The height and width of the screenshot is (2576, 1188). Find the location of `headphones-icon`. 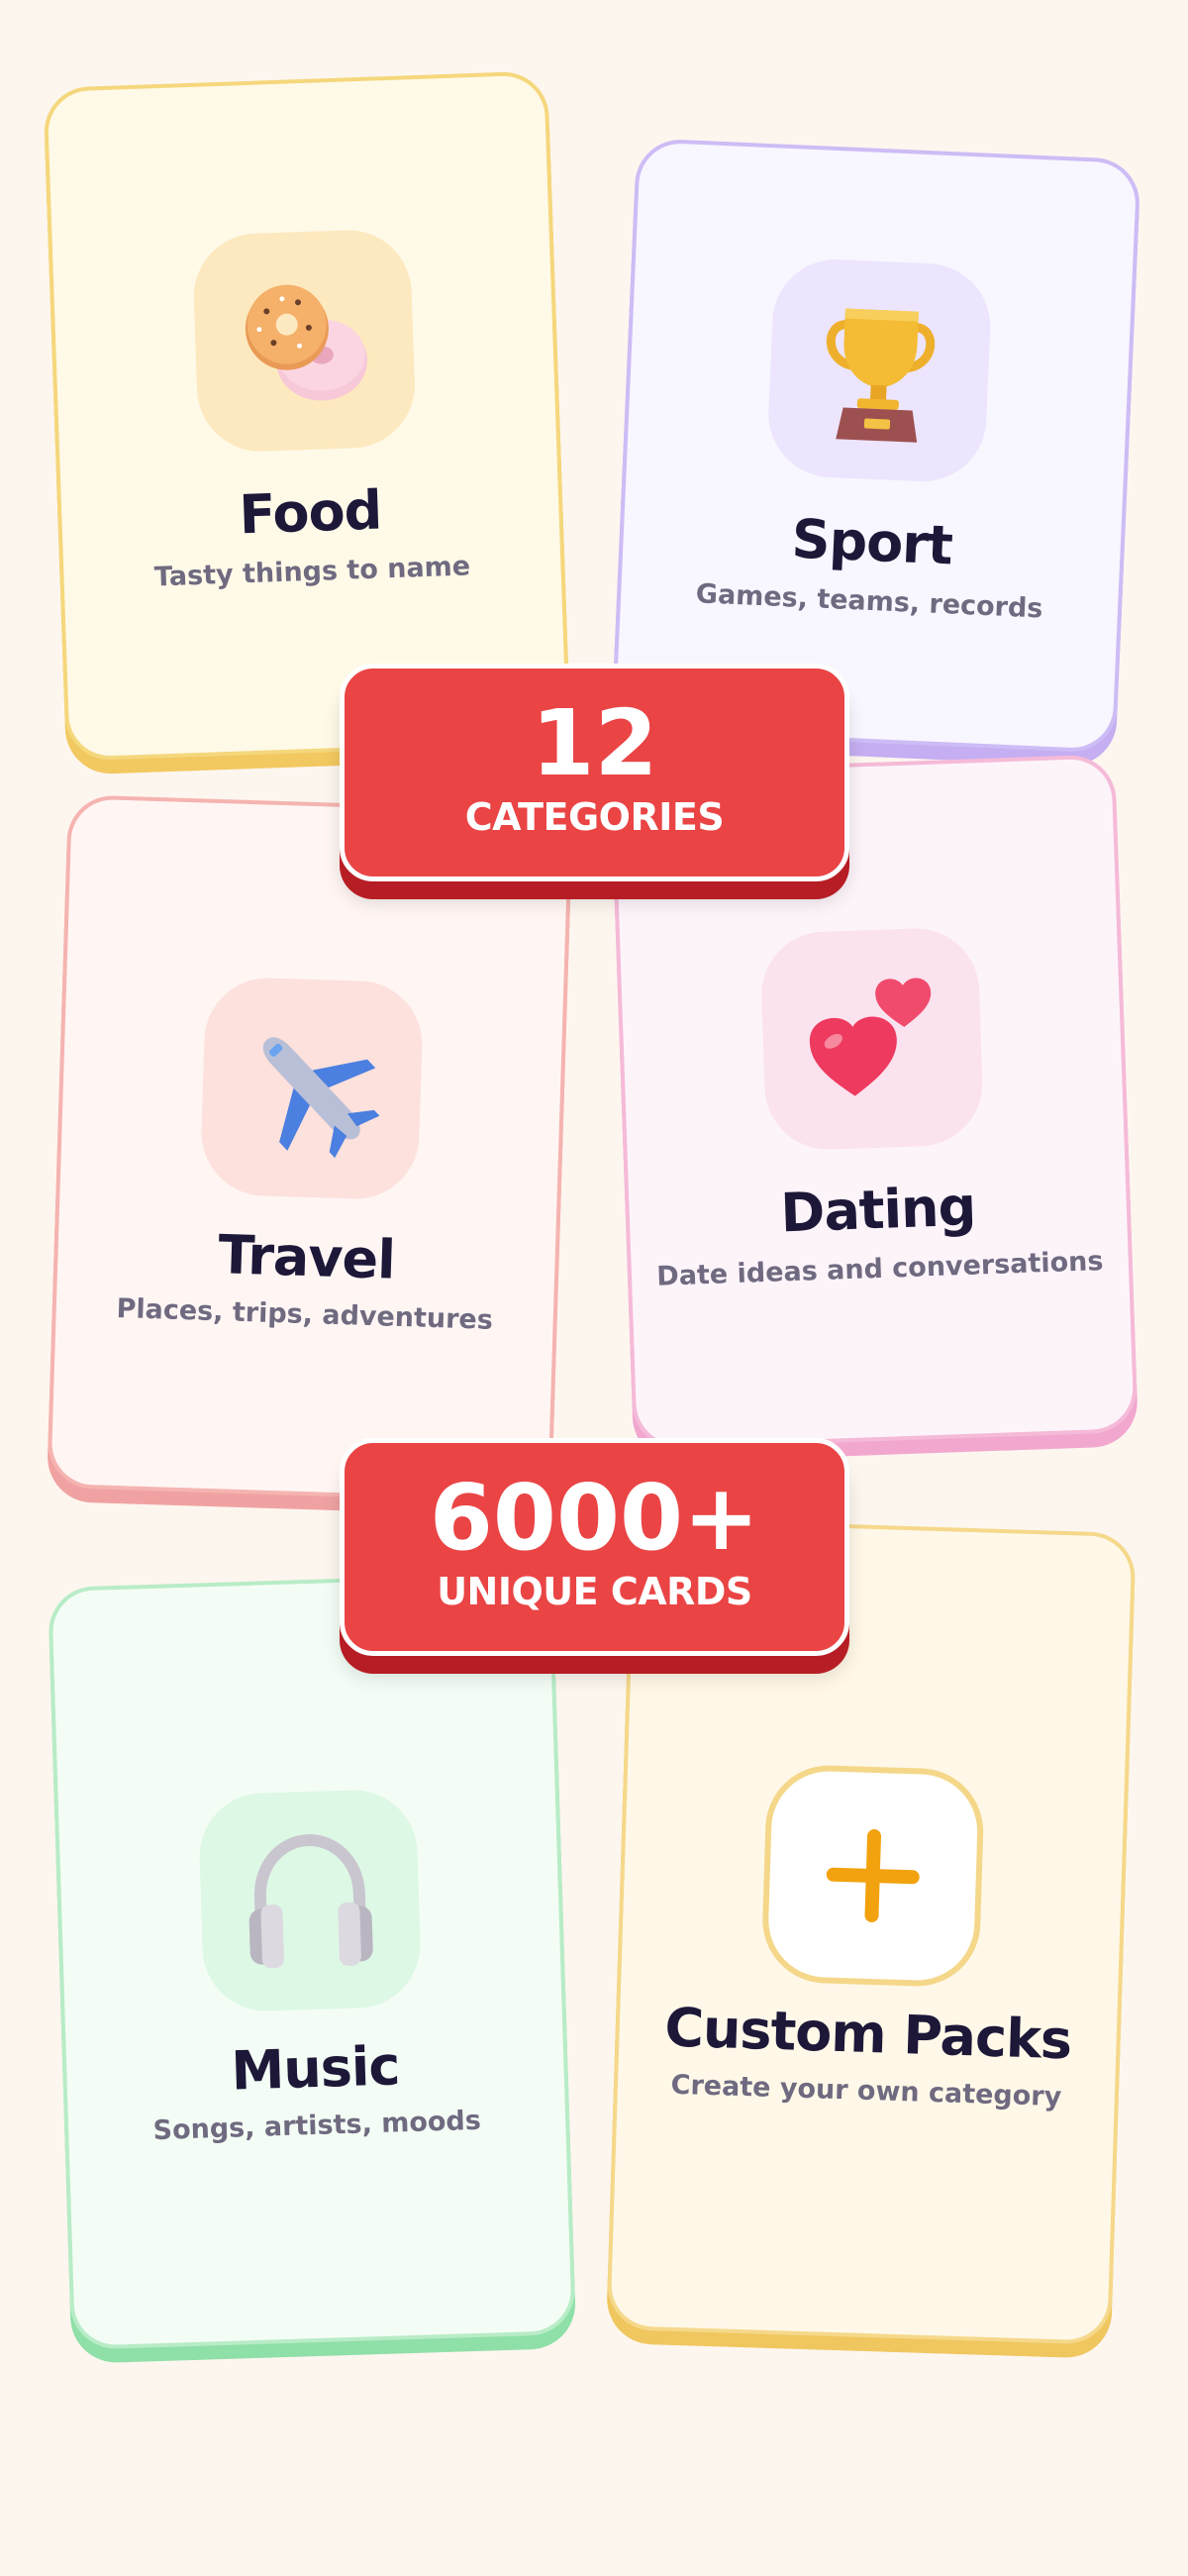

headphones-icon is located at coordinates (311, 1901).